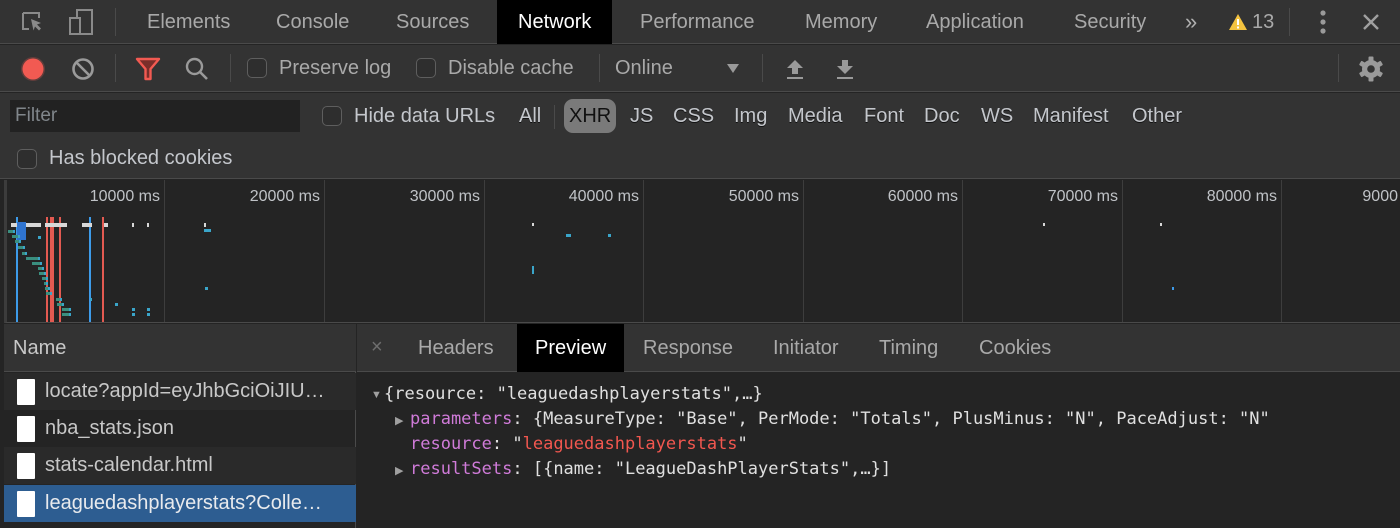 This screenshot has width=1400, height=528. I want to click on tab-headers: Headers, so click(456, 348).